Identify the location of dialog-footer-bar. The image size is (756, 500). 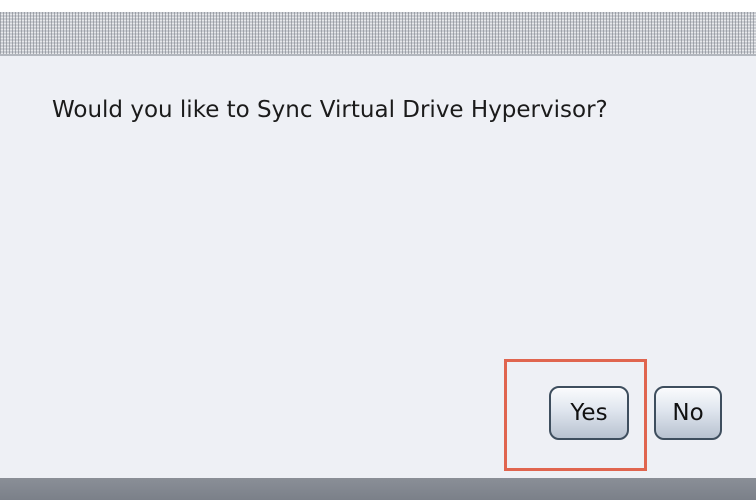
(378, 489).